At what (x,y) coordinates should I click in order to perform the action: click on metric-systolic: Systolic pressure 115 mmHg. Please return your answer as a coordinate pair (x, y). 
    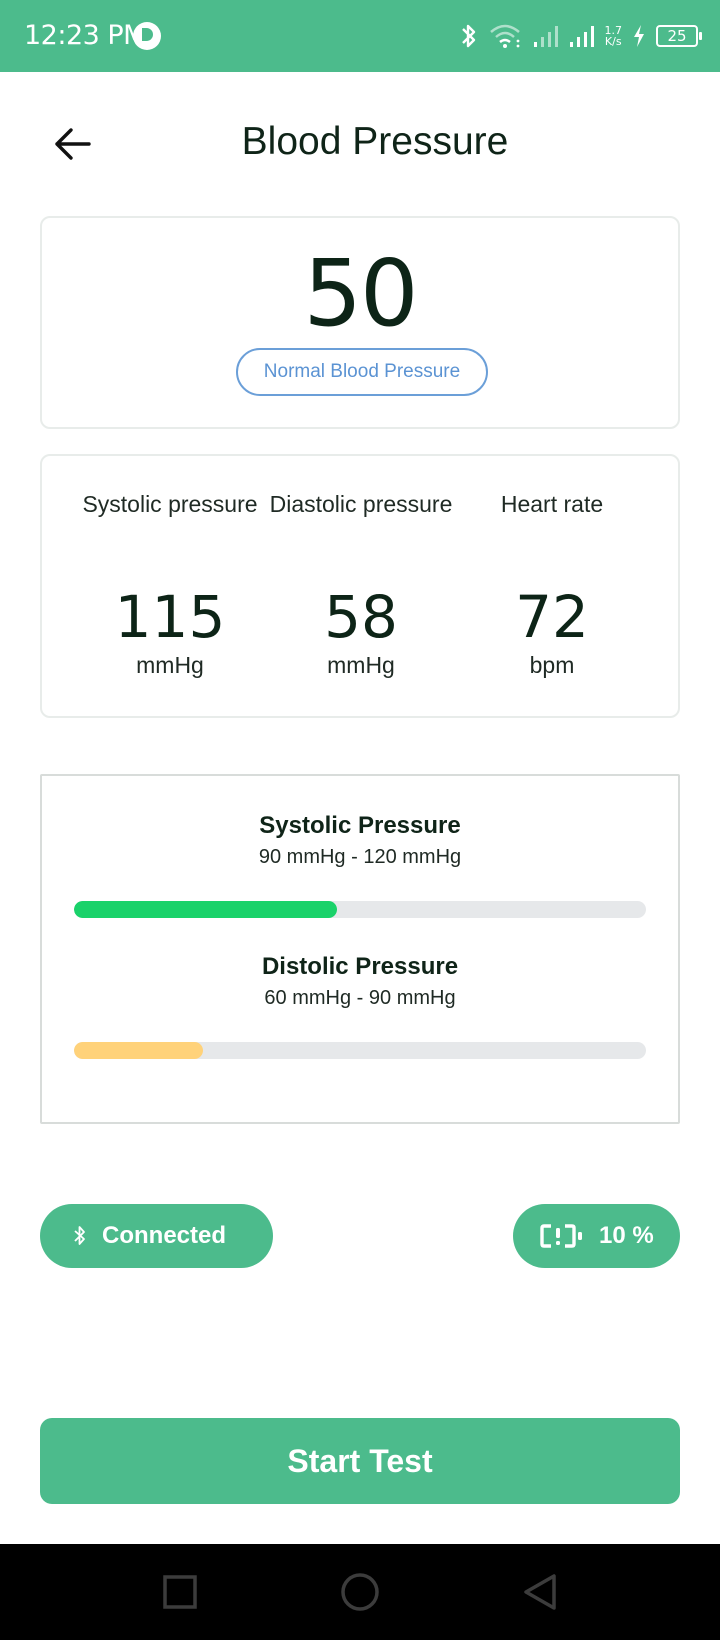
    Looking at the image, I should click on (170, 584).